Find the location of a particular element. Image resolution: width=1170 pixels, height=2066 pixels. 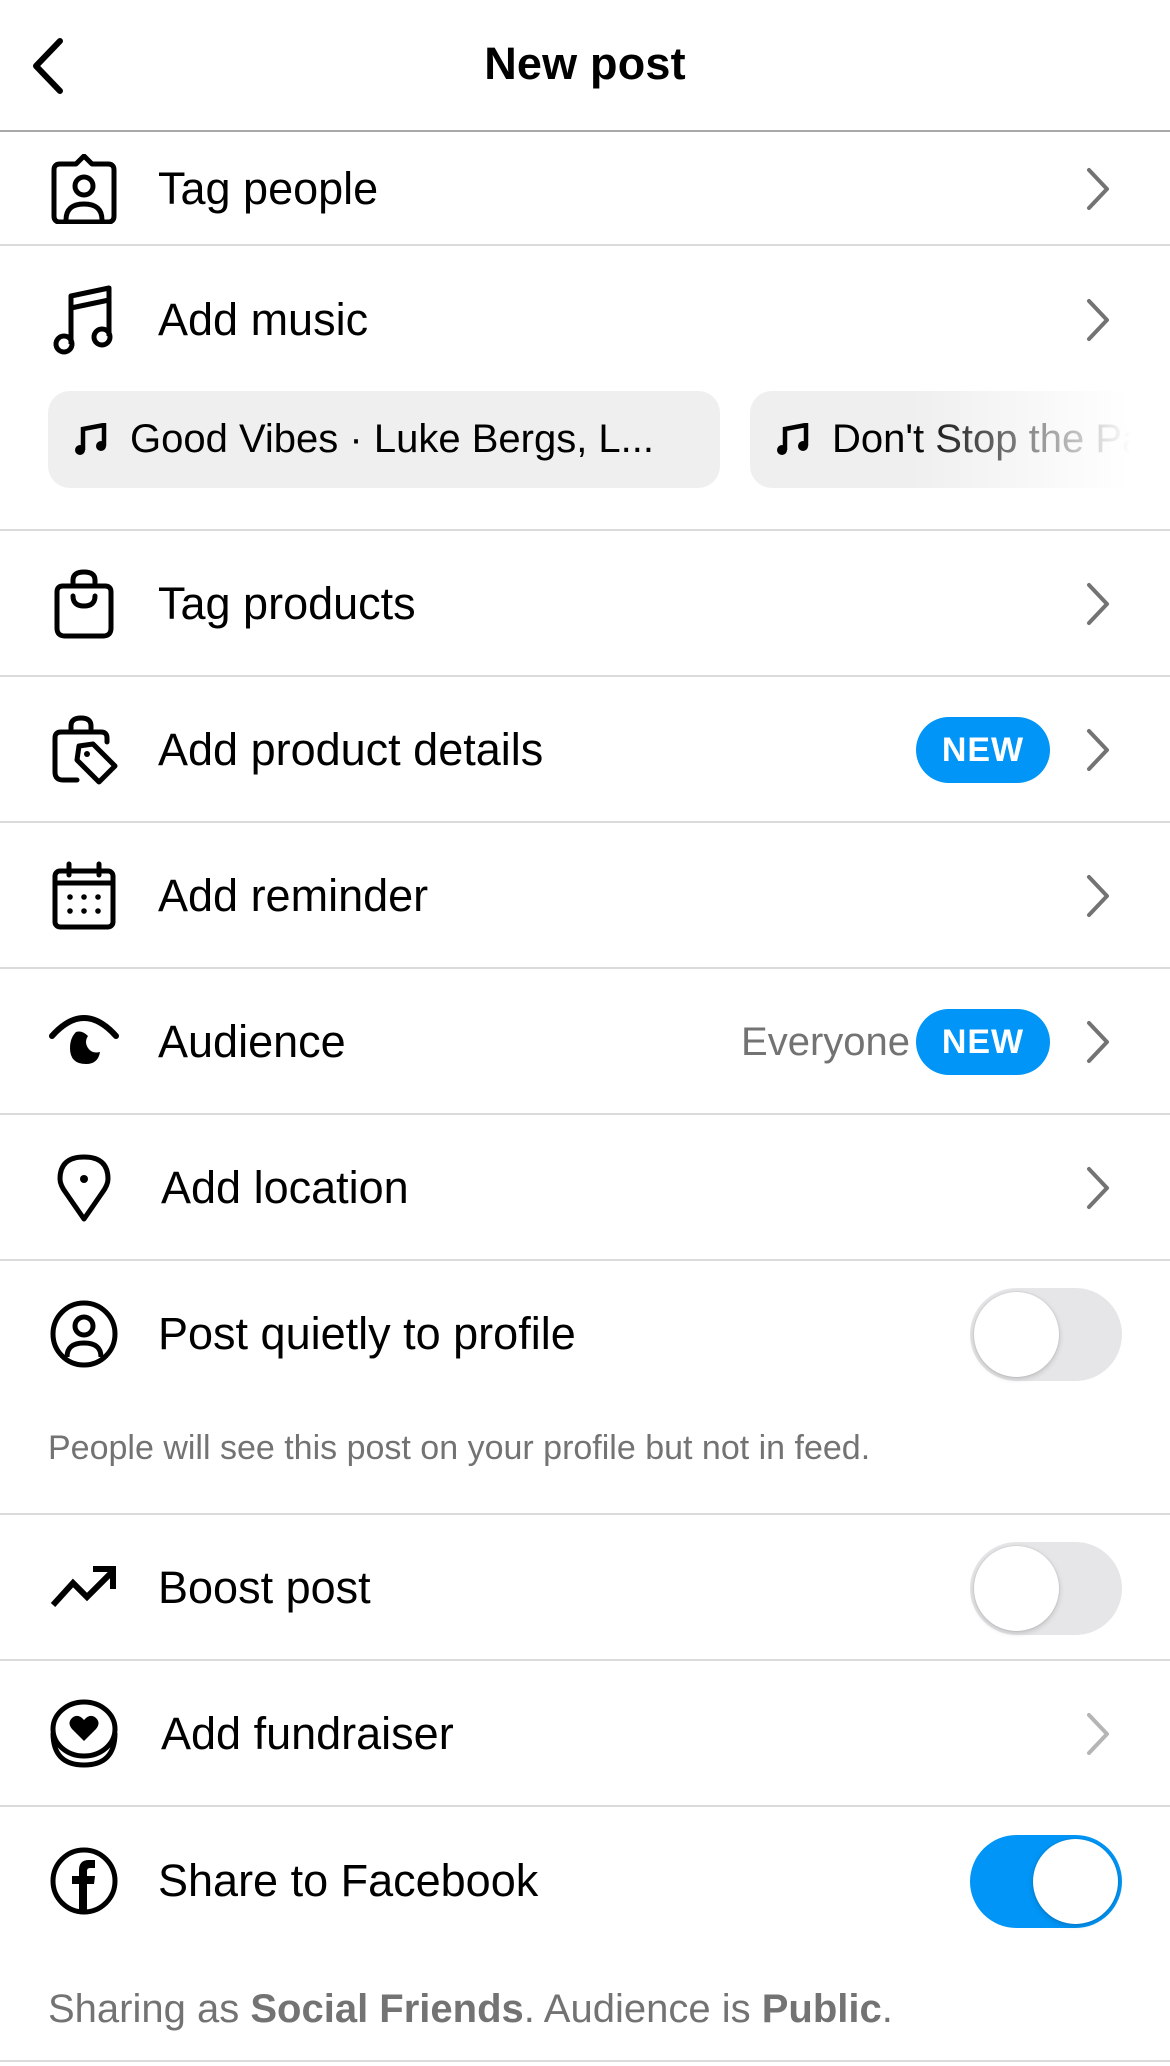

row-label: Add music is located at coordinates (263, 319).